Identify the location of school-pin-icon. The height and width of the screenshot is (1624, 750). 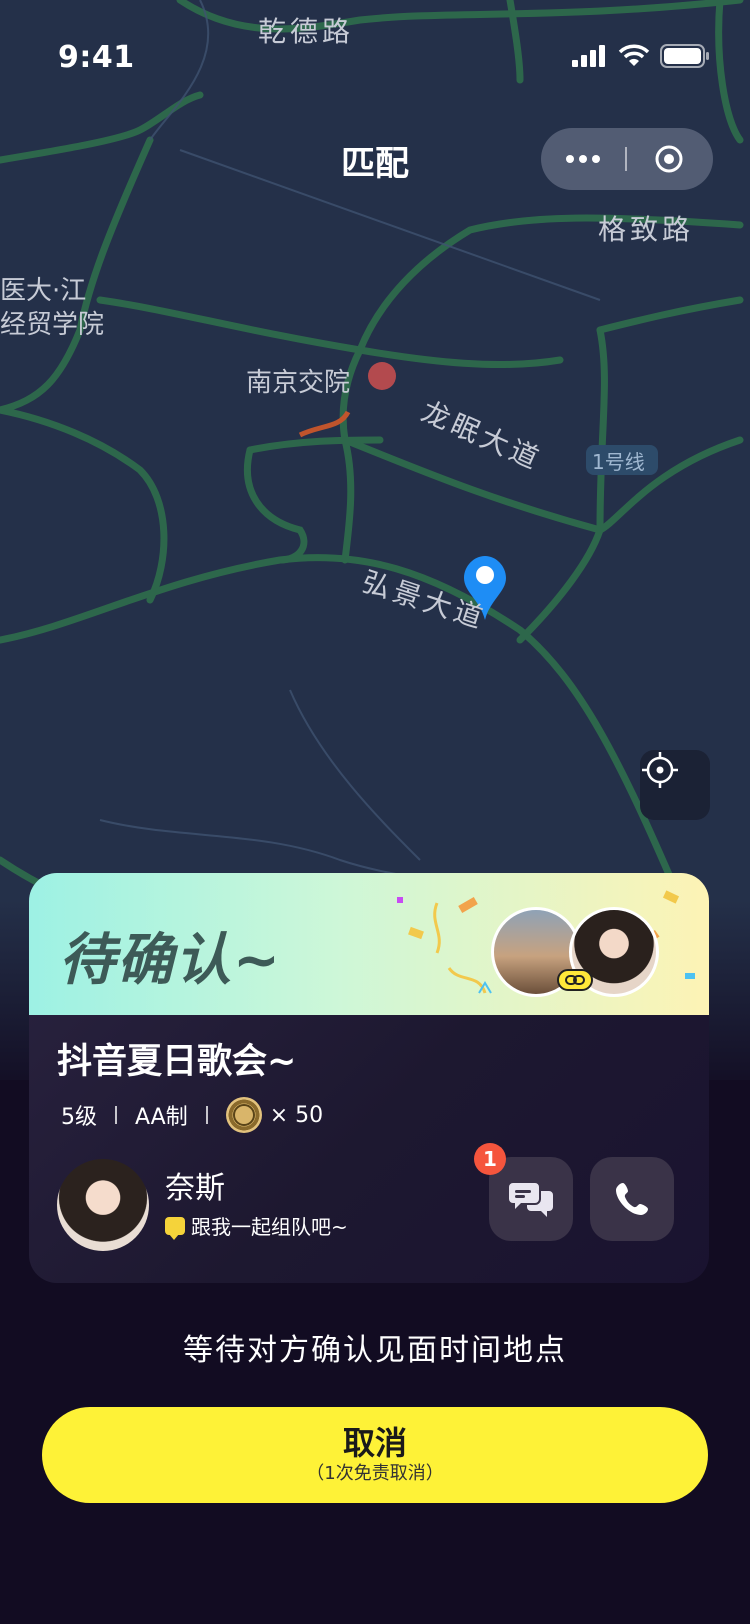
(382, 376).